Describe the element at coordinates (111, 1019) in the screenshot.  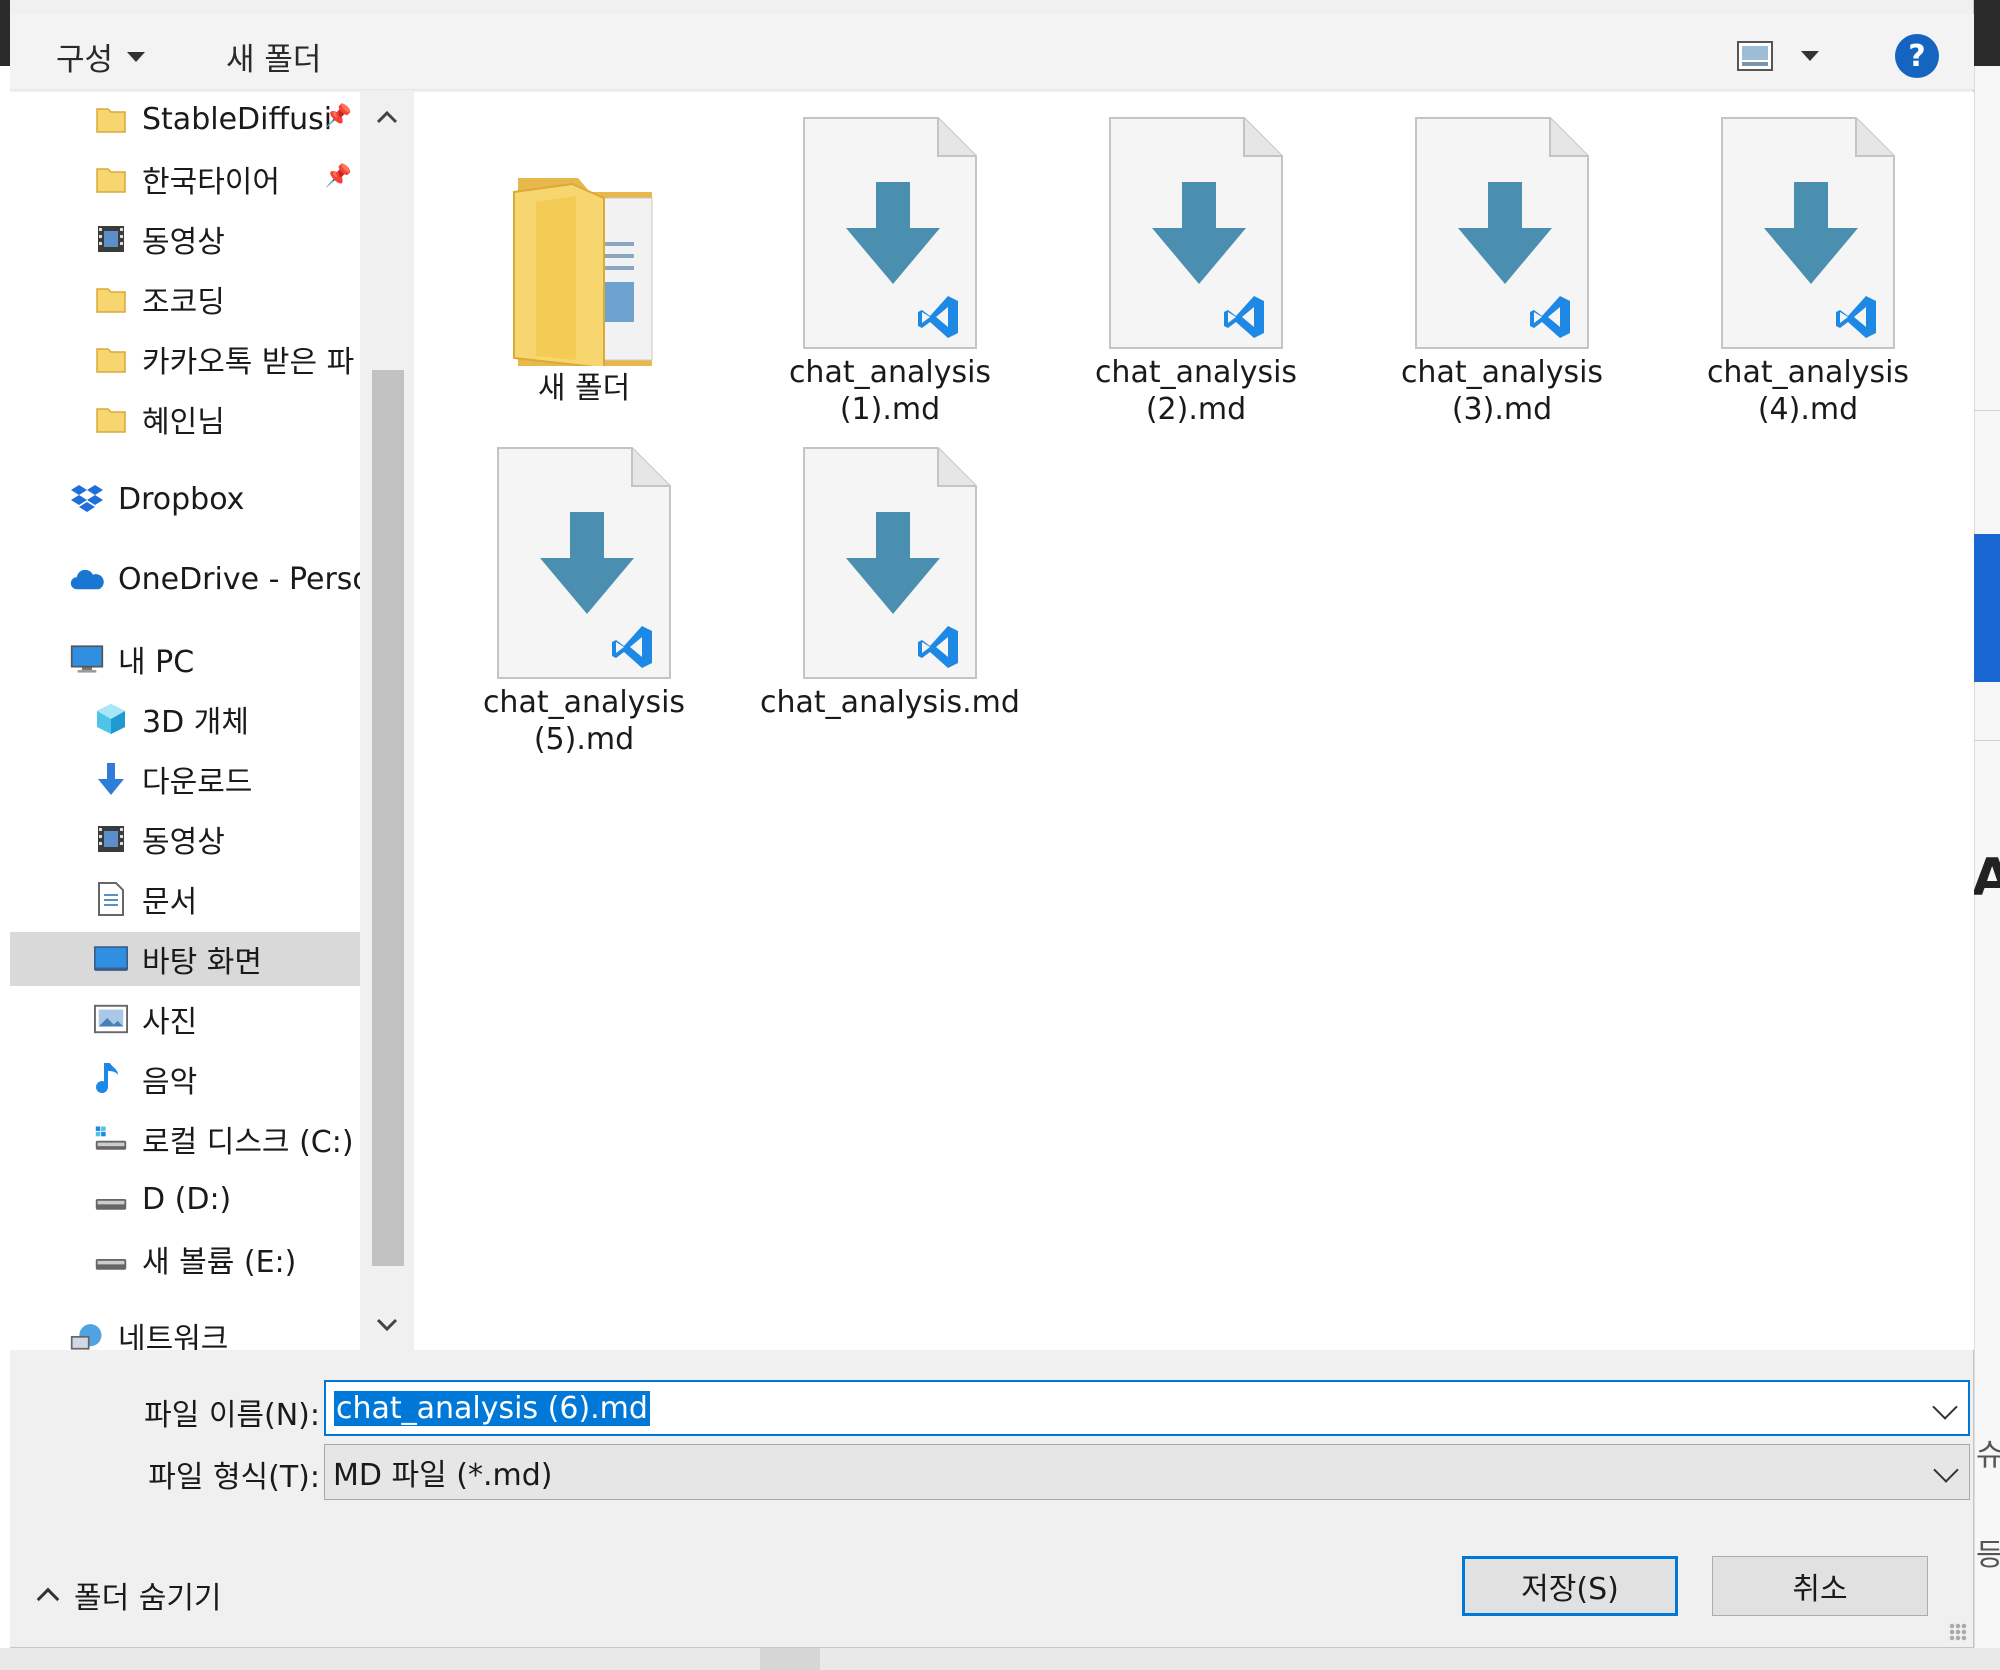
I see `pictures-icon` at that location.